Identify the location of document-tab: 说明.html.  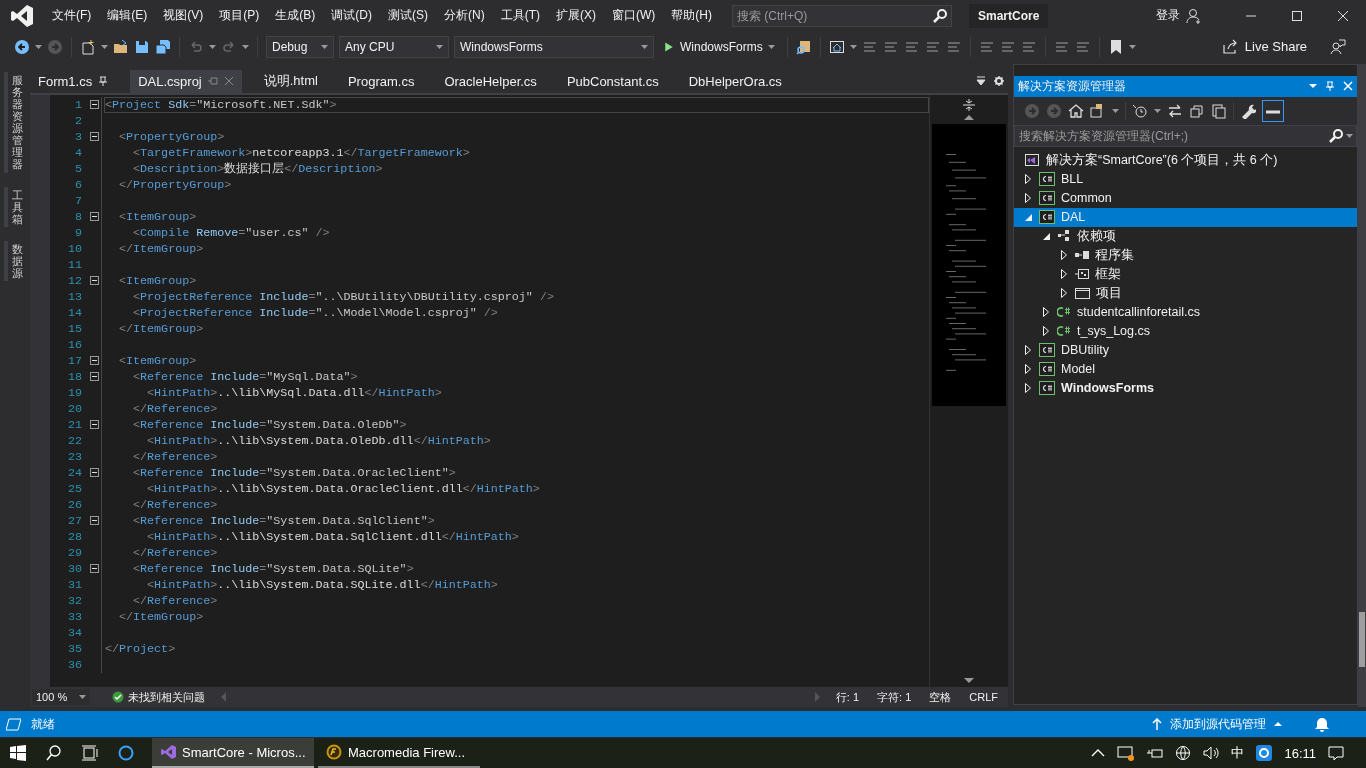
(290, 81).